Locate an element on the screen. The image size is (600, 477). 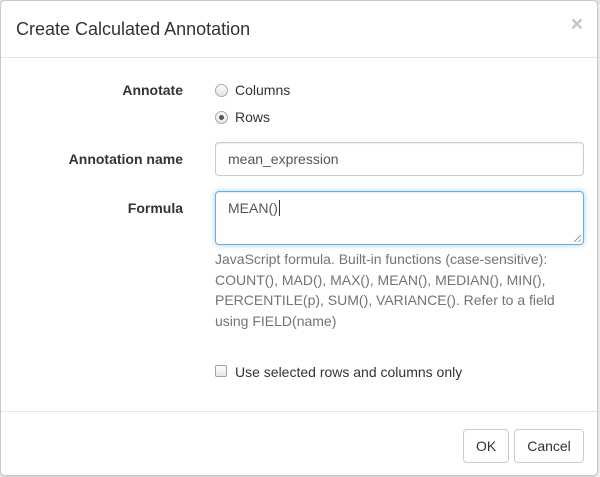
close-icon: × is located at coordinates (577, 25).